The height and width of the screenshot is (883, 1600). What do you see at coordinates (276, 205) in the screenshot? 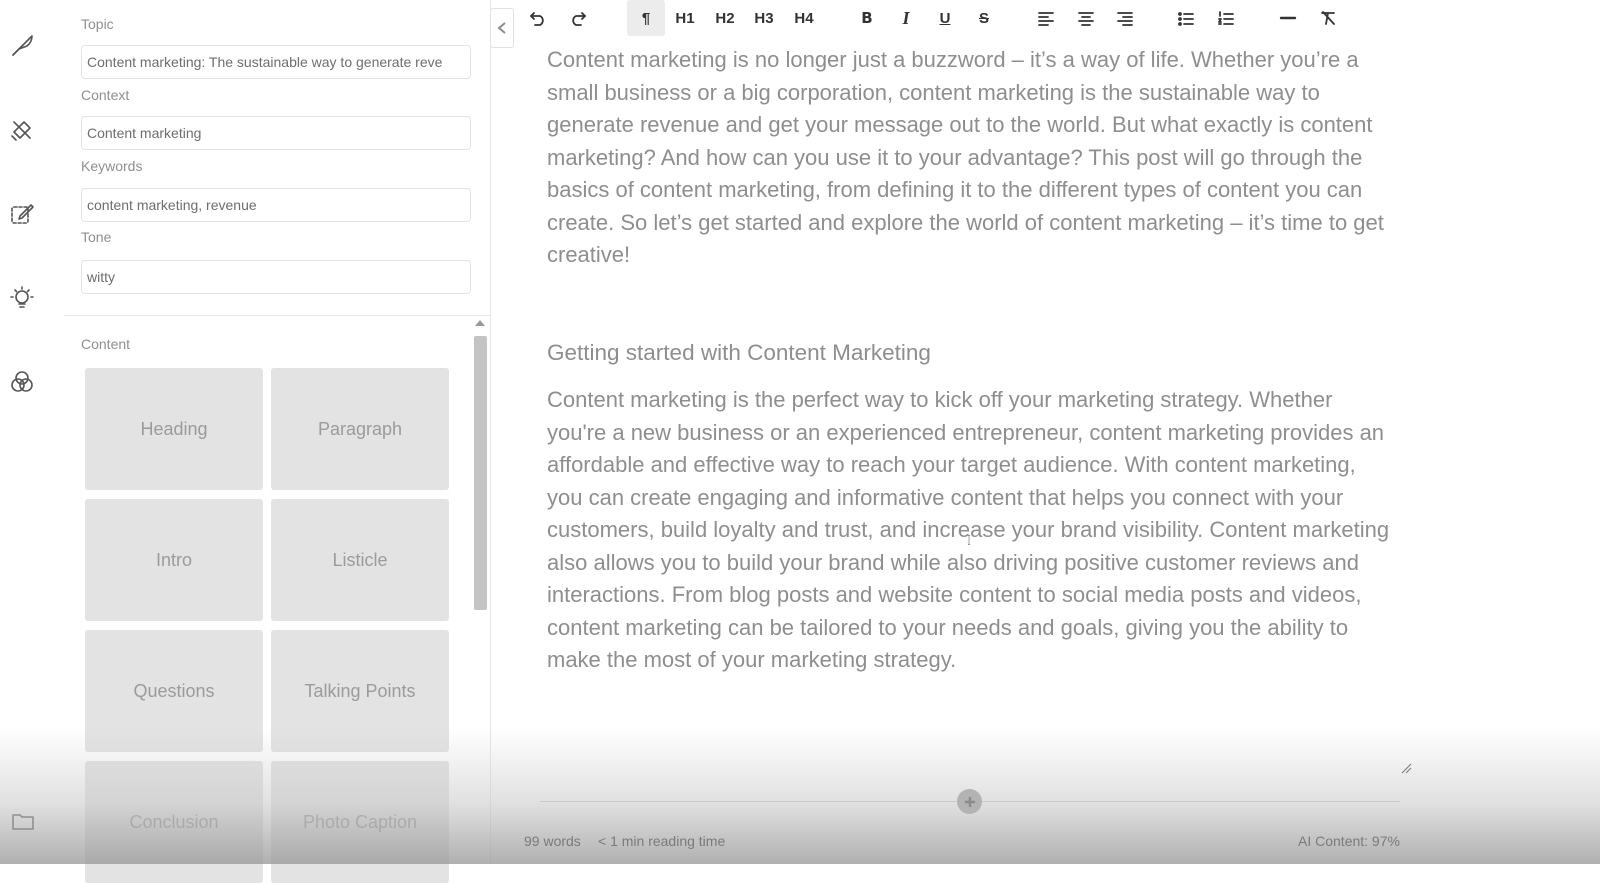
I see `keywords-input` at bounding box center [276, 205].